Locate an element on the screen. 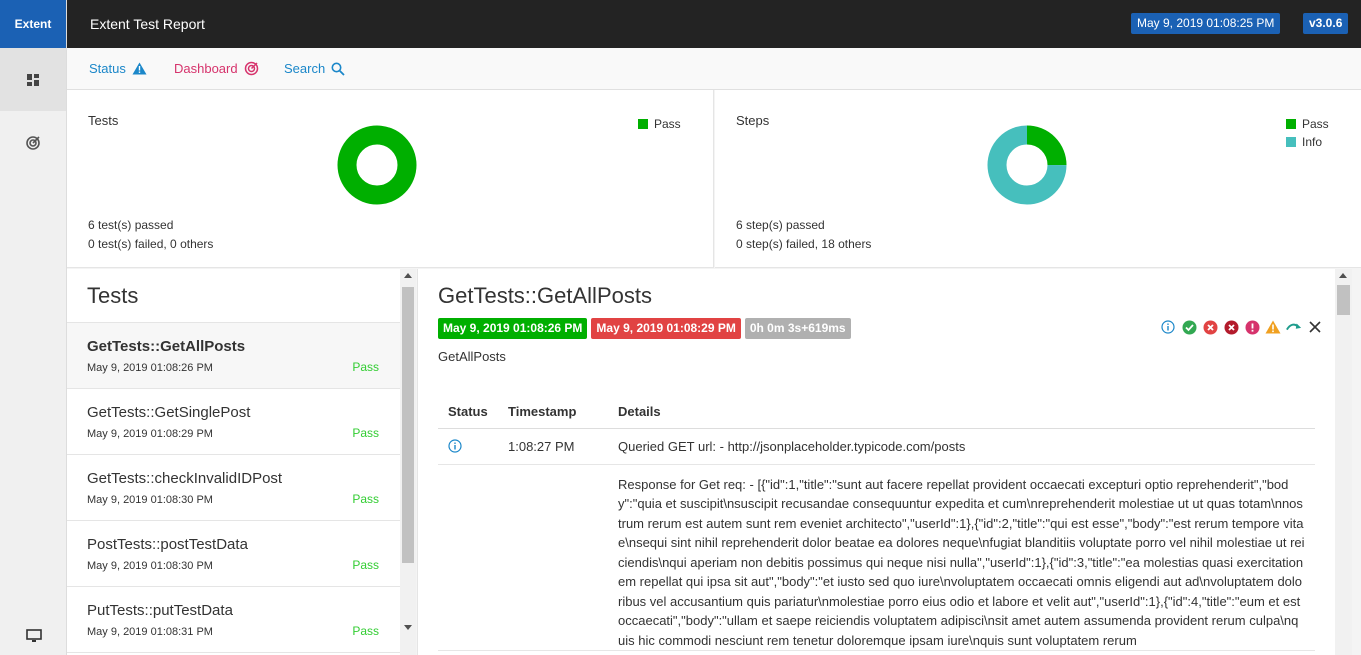 The image size is (1361, 655). sidebar-test-view-button is located at coordinates (33, 79).